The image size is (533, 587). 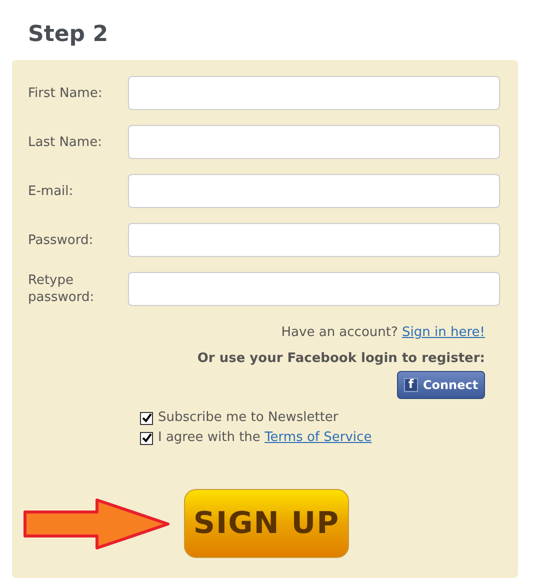 I want to click on field-label: Password:, so click(x=61, y=240).